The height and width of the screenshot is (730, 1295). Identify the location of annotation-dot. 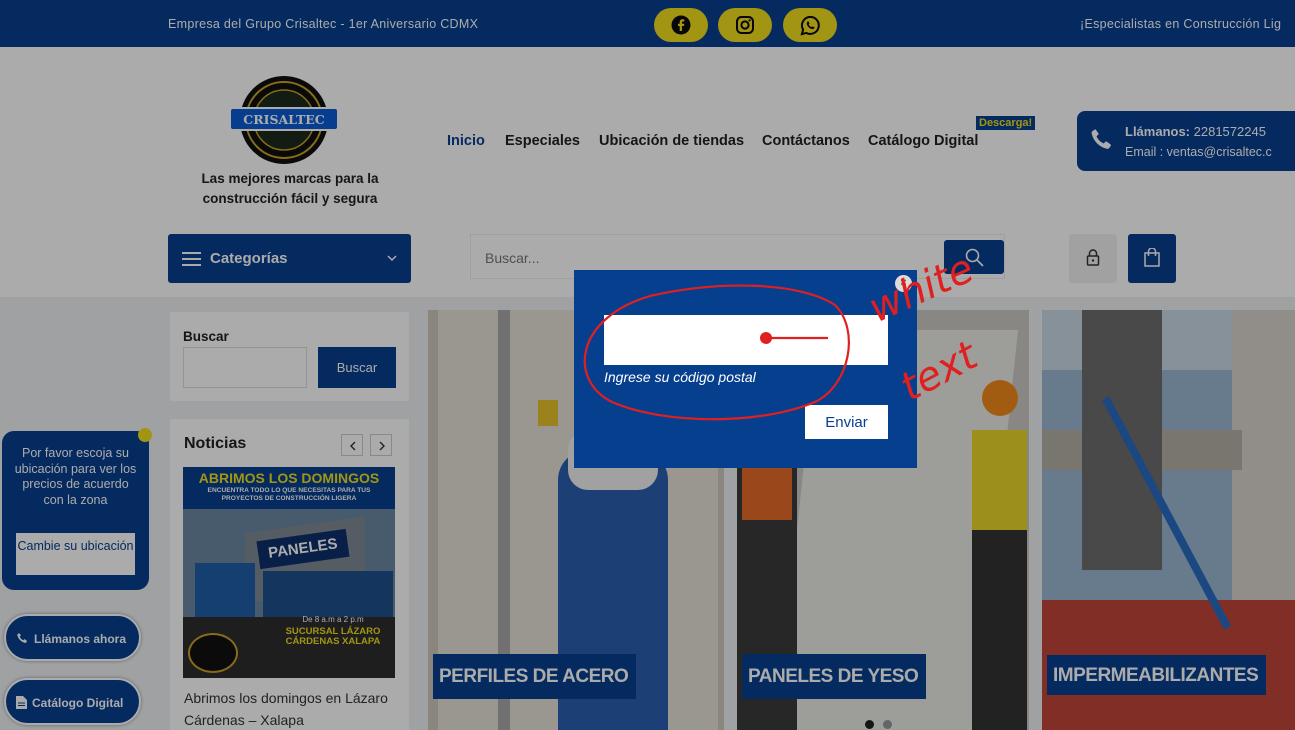
(766, 338).